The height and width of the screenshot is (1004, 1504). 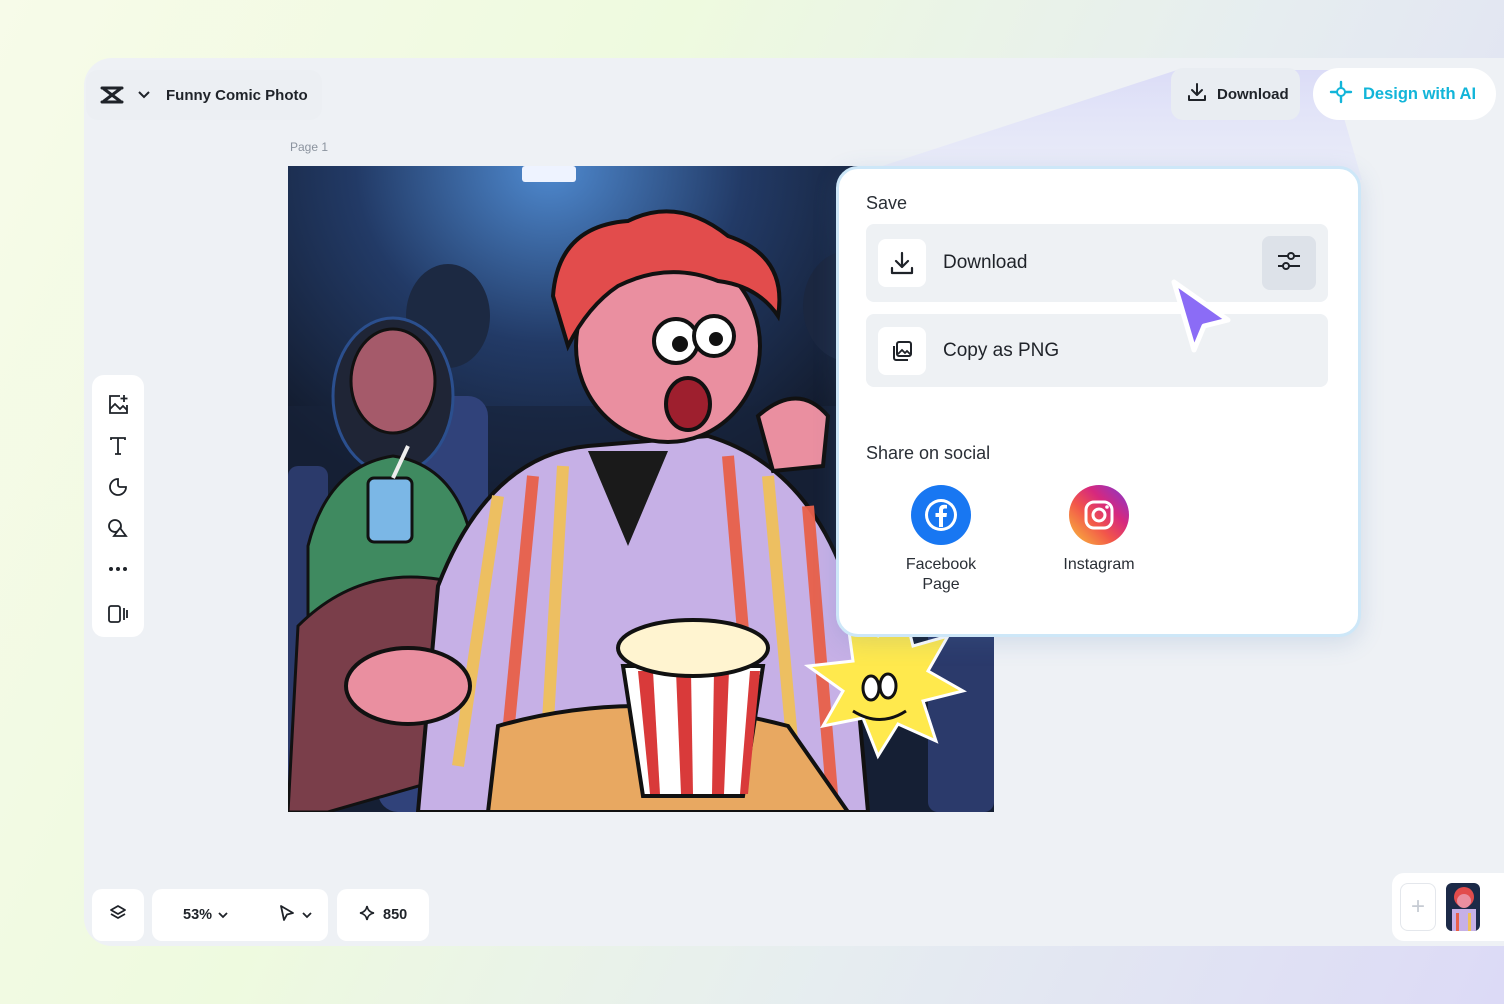 What do you see at coordinates (118, 614) in the screenshot?
I see `panel-toggle-icon` at bounding box center [118, 614].